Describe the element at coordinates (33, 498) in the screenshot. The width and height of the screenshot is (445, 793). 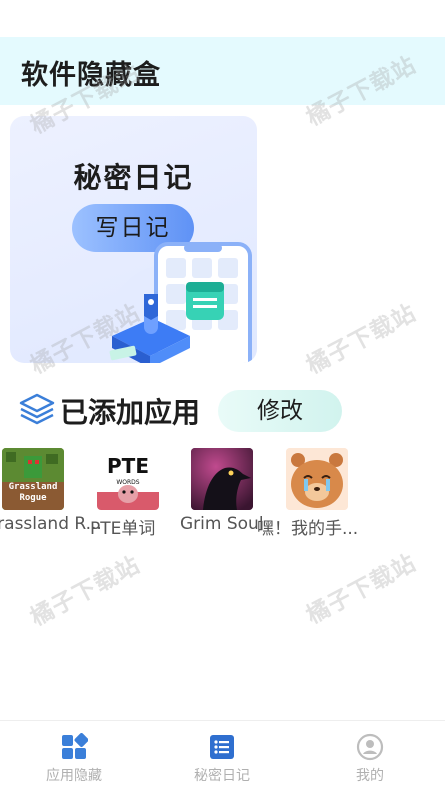
I see `grassland-icon-text-2: Rogue` at that location.